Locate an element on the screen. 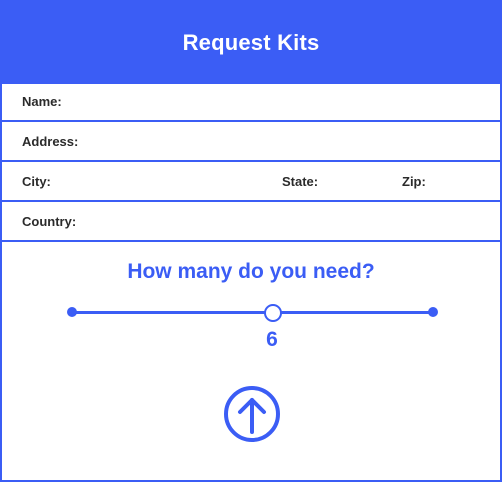  slider-track is located at coordinates (252, 312).